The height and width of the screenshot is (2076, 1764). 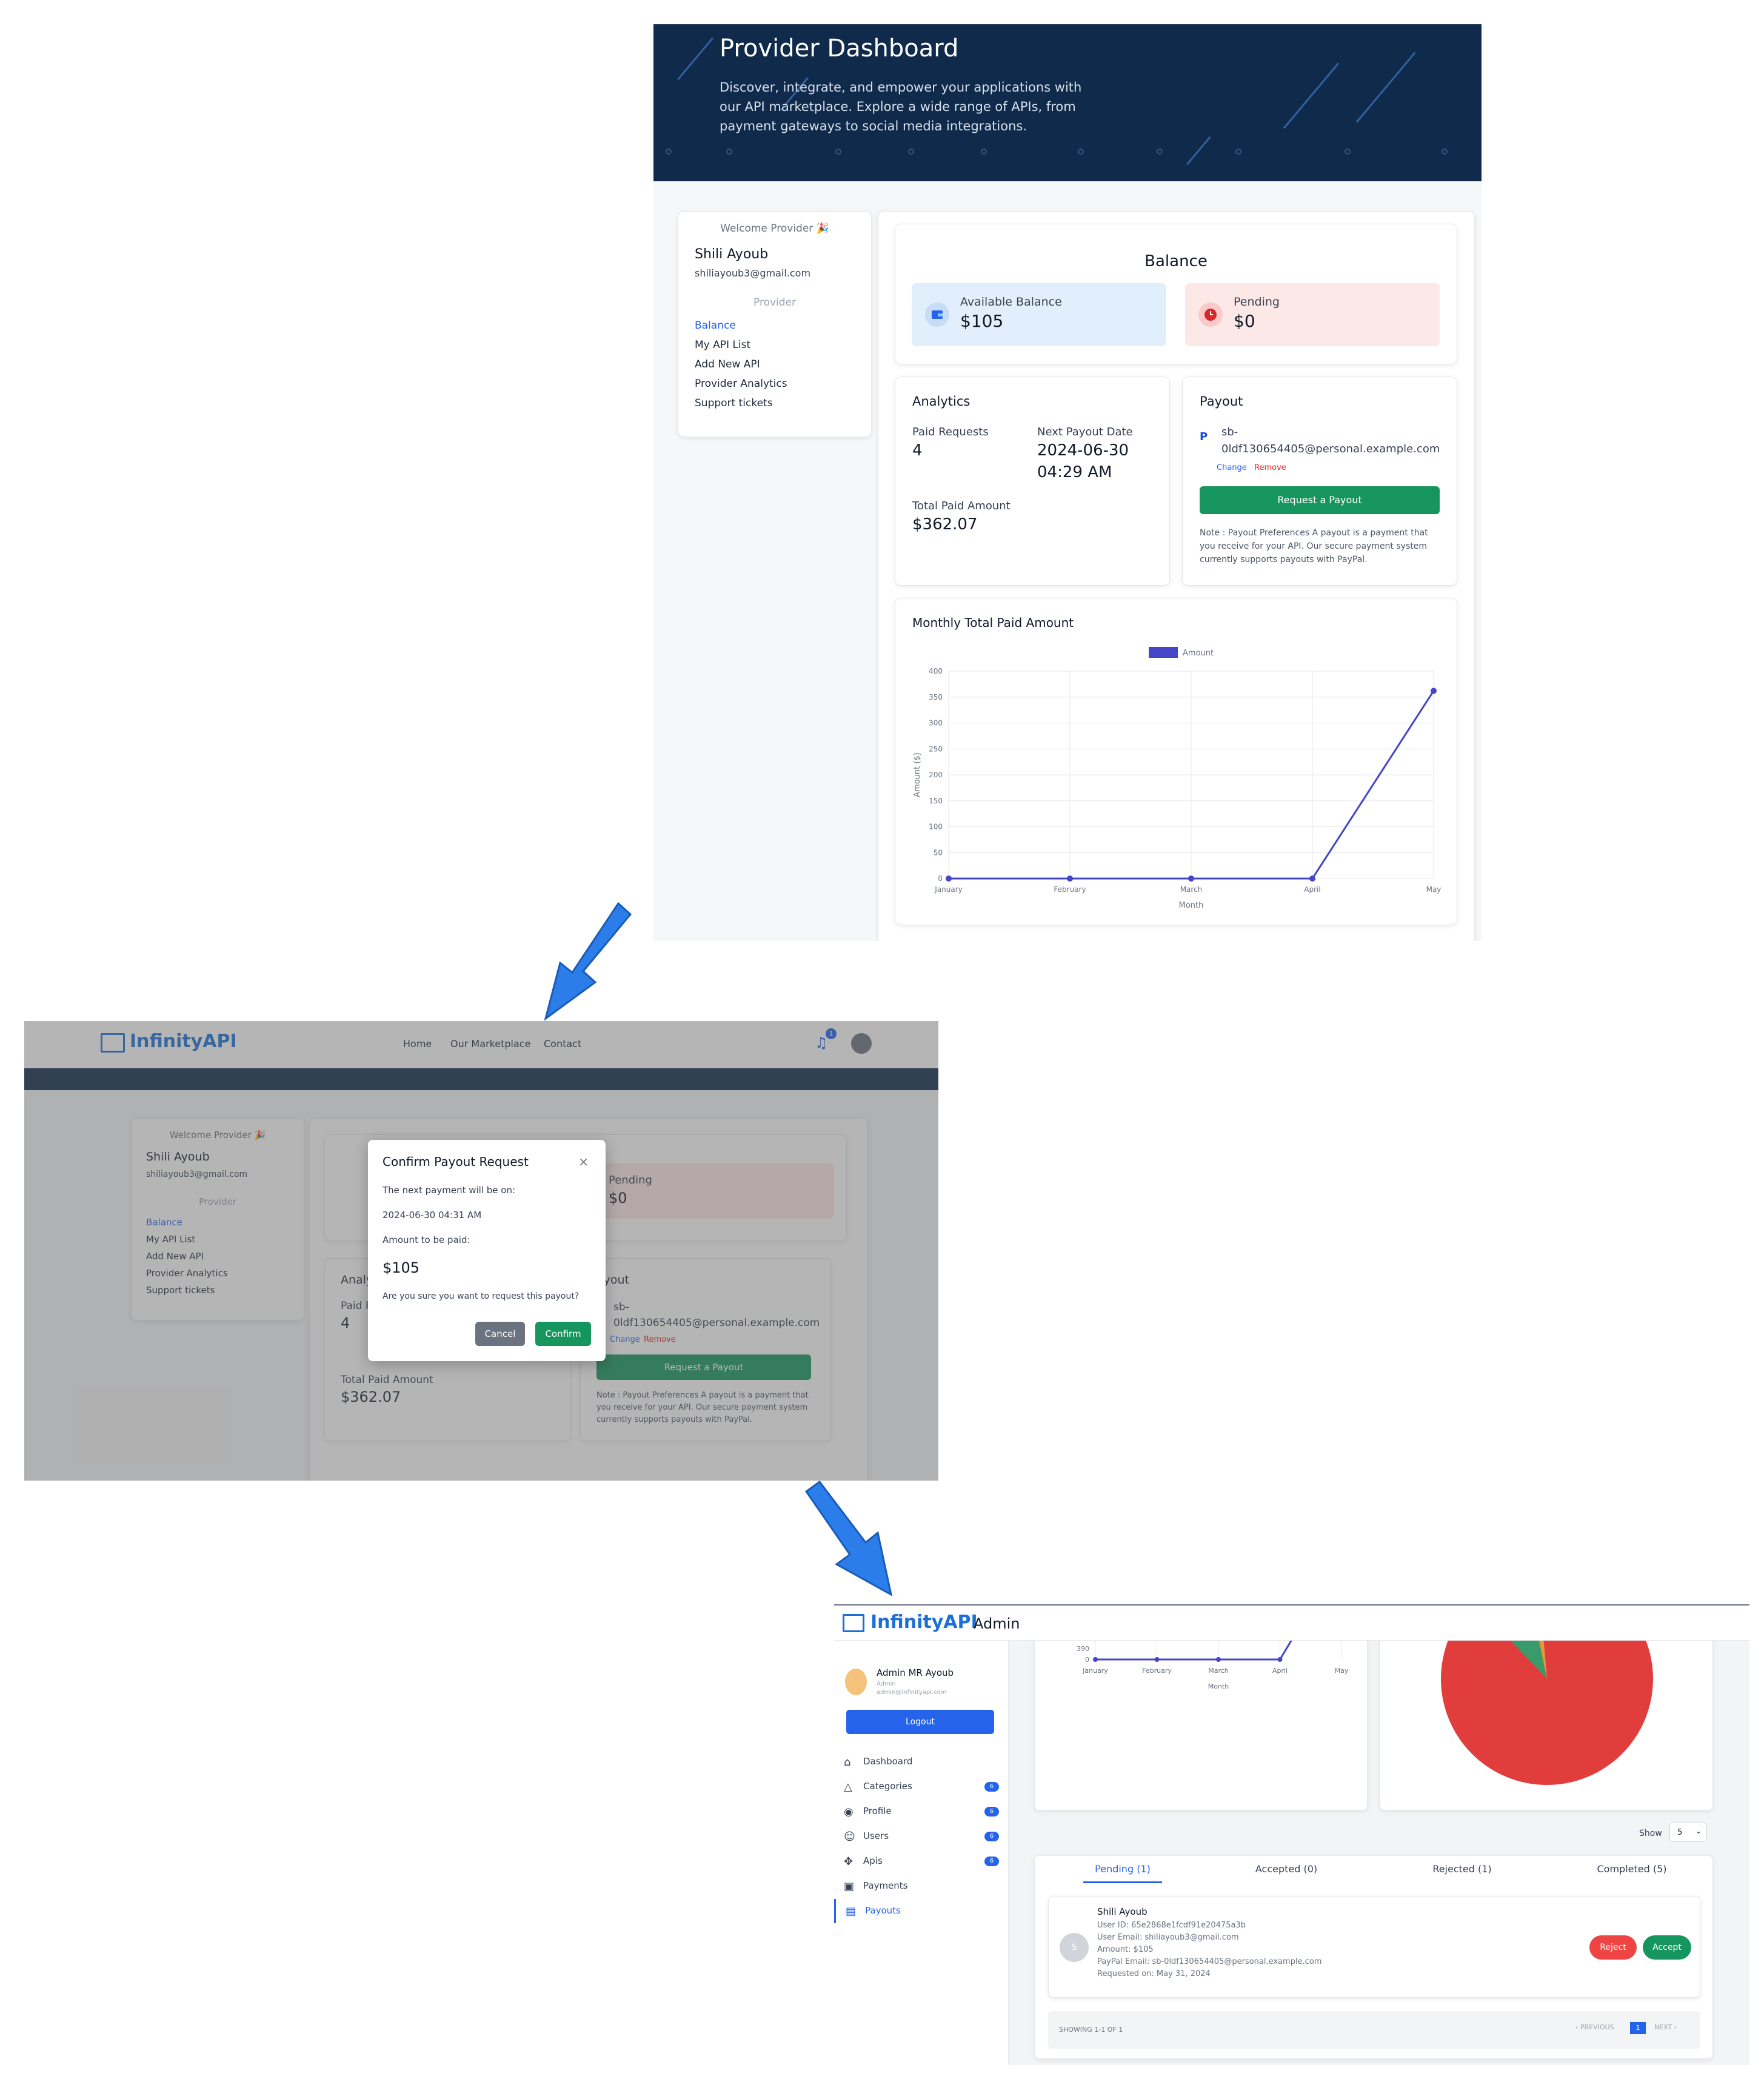 What do you see at coordinates (936, 827) in the screenshot?
I see `y-tick-label: 100` at bounding box center [936, 827].